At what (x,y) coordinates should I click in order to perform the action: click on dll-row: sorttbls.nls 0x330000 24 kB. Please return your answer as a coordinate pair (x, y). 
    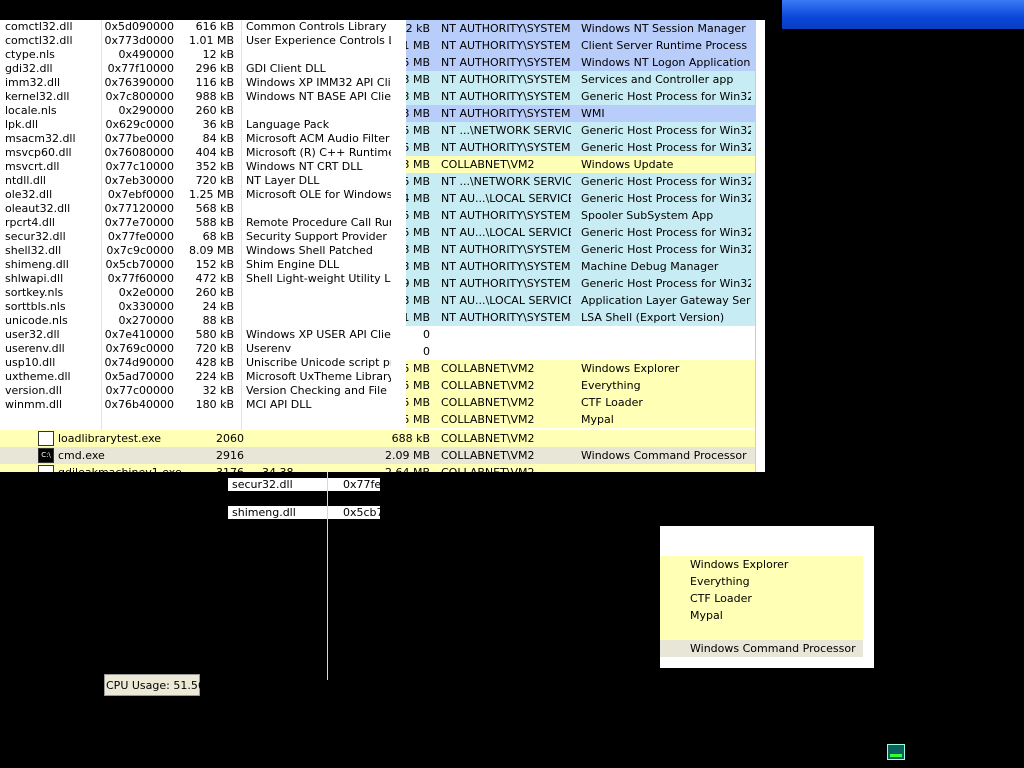
    Looking at the image, I should click on (203, 307).